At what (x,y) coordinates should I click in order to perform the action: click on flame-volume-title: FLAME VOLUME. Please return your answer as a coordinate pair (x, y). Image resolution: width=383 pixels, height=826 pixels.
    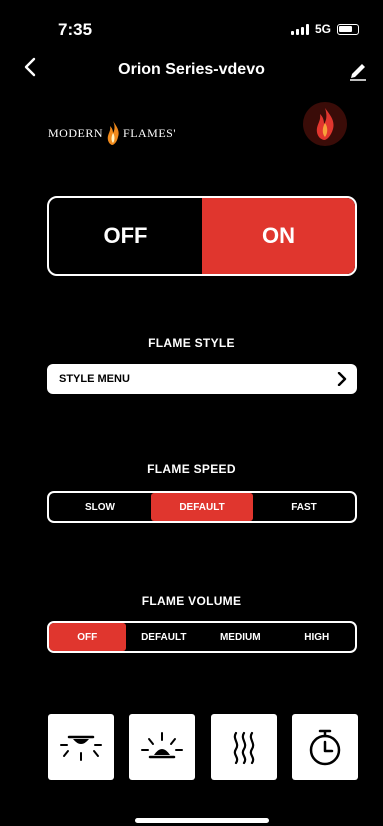
    Looking at the image, I should click on (191, 601).